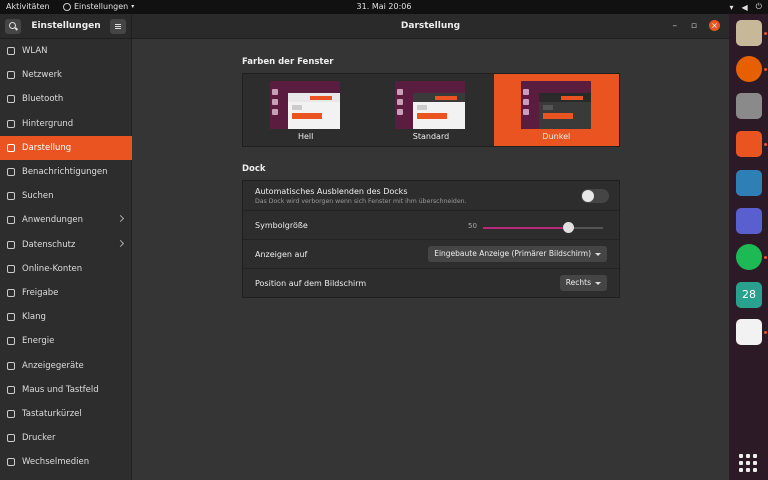 The width and height of the screenshot is (768, 480). Describe the element at coordinates (11, 462) in the screenshot. I see `media-icon` at that location.